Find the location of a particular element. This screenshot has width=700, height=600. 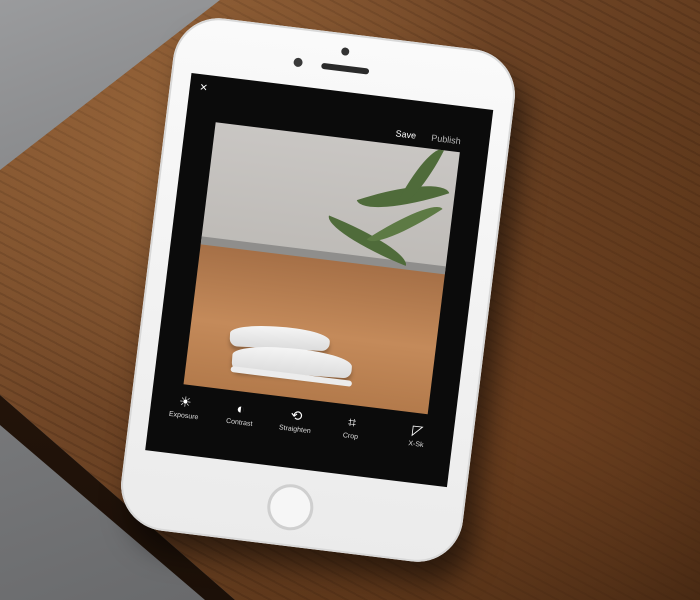

proximity-sensor is located at coordinates (298, 62).